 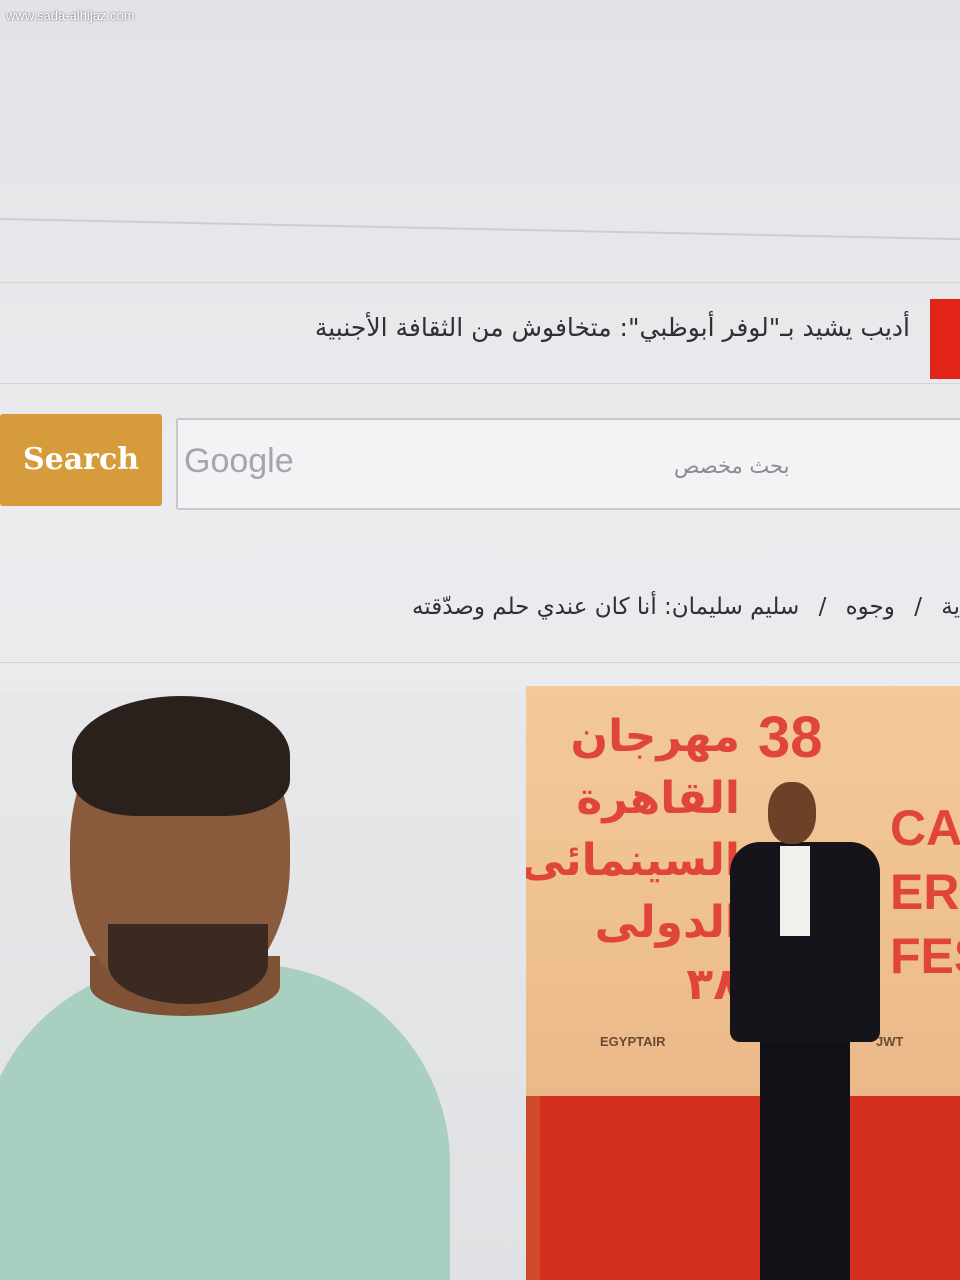 What do you see at coordinates (188, 964) in the screenshot?
I see `photo-beard` at bounding box center [188, 964].